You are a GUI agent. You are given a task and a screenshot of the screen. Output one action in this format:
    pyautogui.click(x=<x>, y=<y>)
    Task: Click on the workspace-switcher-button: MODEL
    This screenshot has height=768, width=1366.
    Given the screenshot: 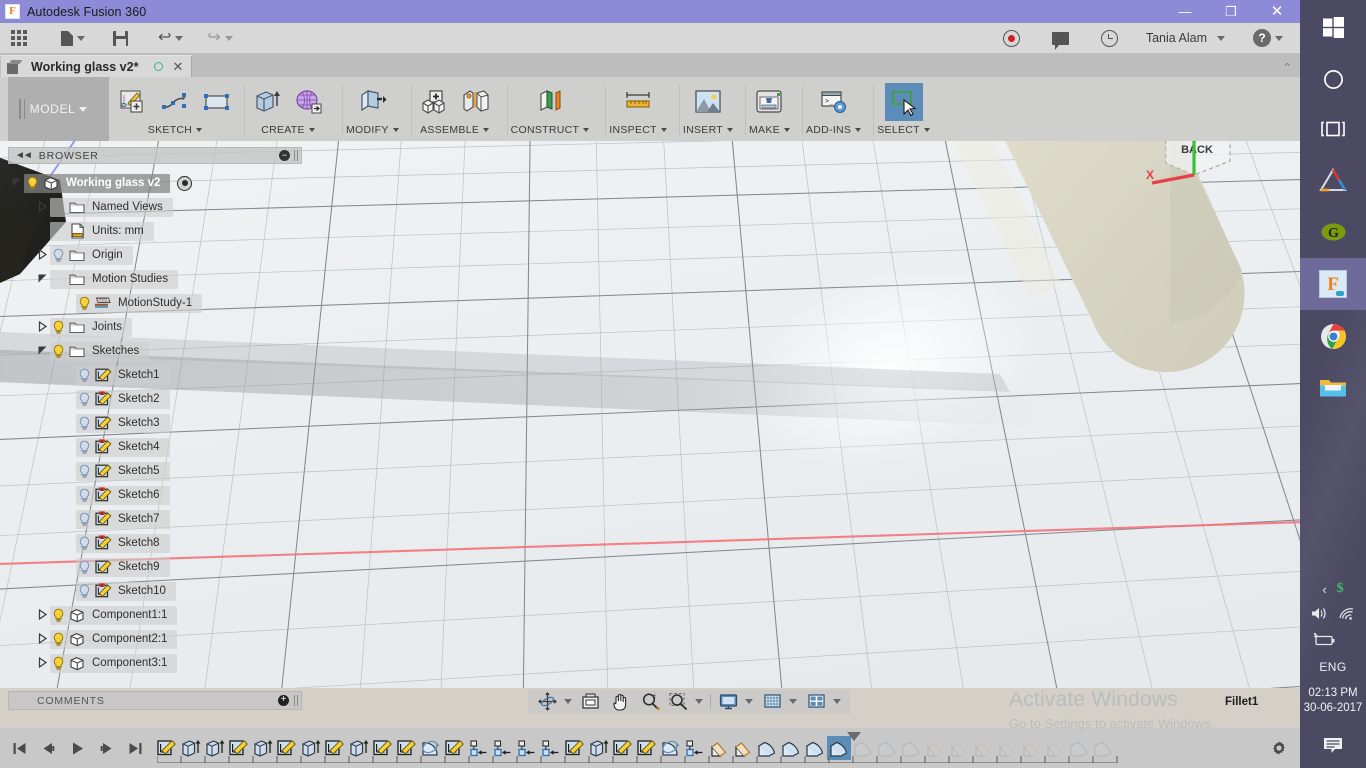 What is the action you would take?
    pyautogui.click(x=58, y=109)
    